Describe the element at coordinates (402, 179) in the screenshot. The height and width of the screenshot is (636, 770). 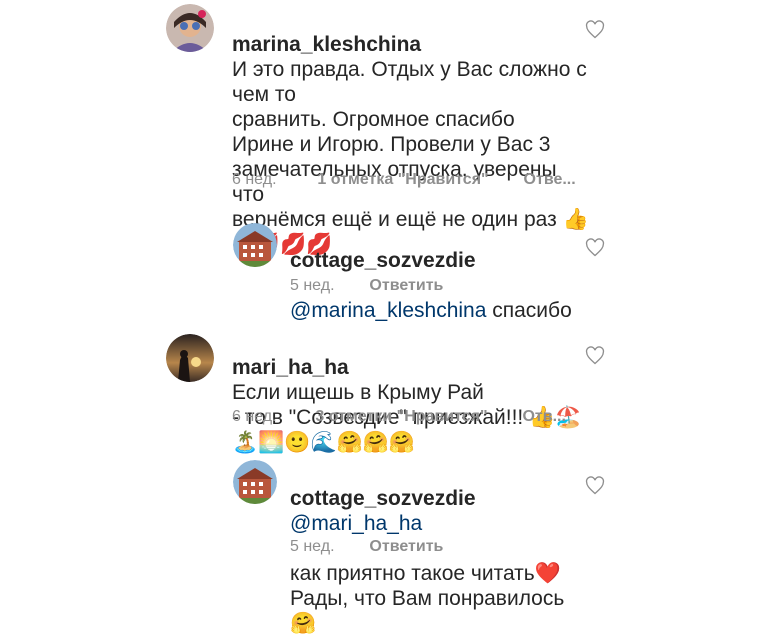
I see `likes-count: 1 отметка "Нравится"` at that location.